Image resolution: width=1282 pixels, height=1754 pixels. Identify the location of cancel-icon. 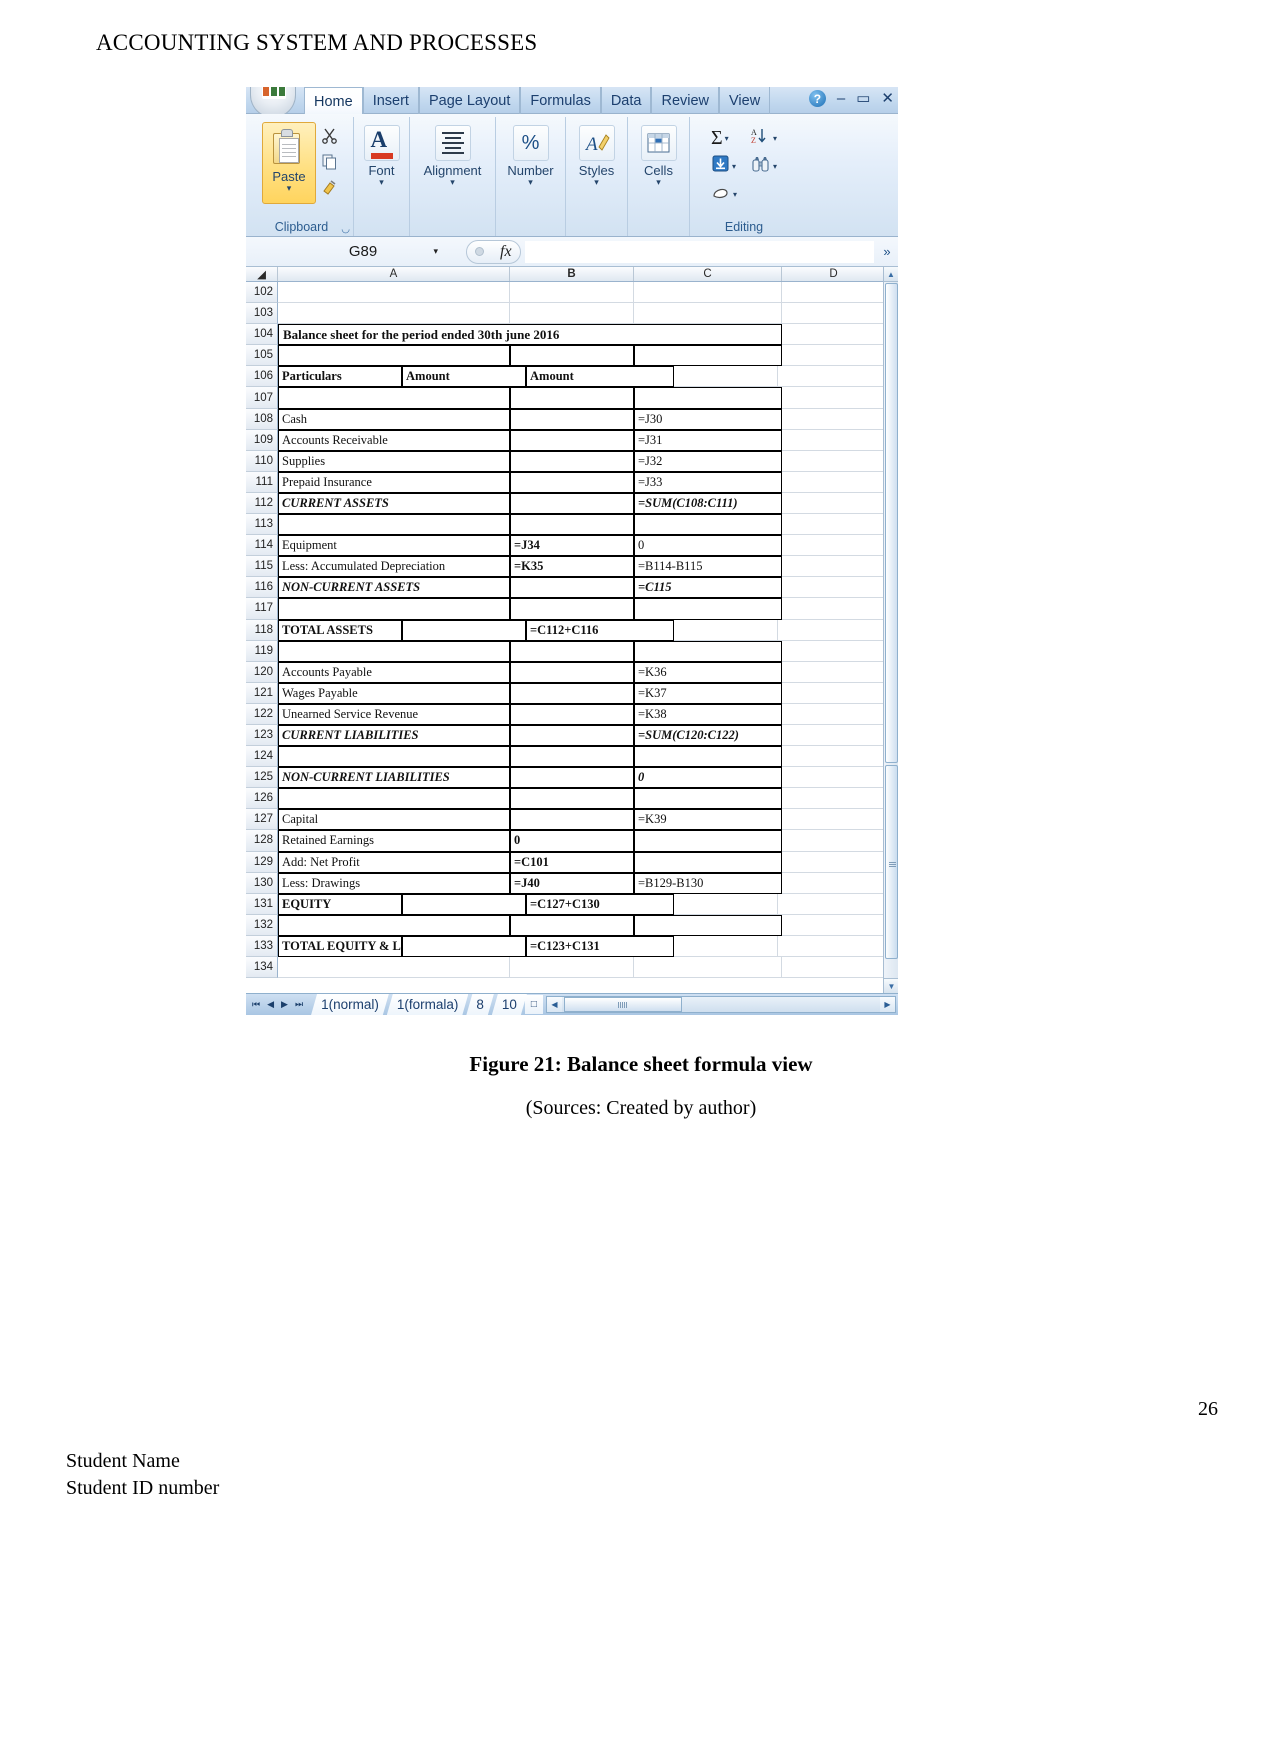
(479, 251).